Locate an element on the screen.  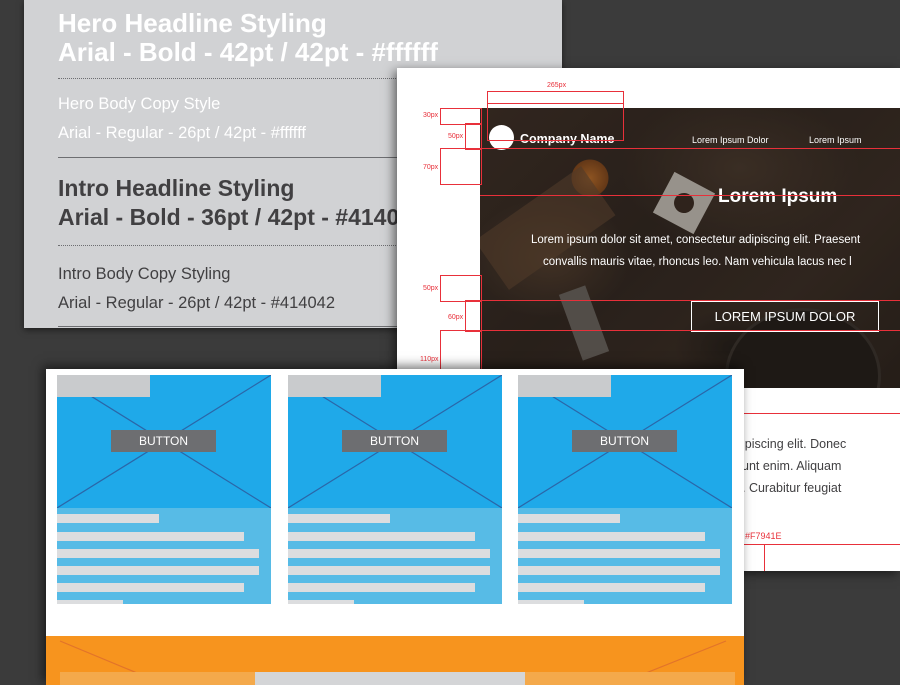
intro-headline-spec: Arial - Bold - 36pt / 42pt - #414042 is located at coordinates (241, 217).